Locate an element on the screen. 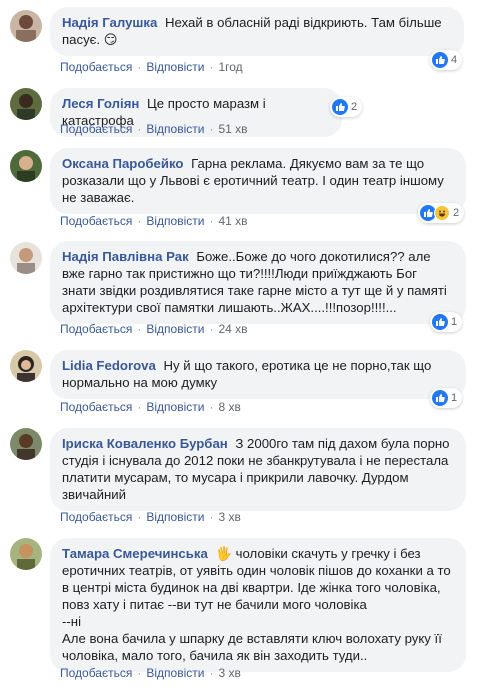  comment-actions: Подобається · Відповісти · 24 хв is located at coordinates (154, 329).